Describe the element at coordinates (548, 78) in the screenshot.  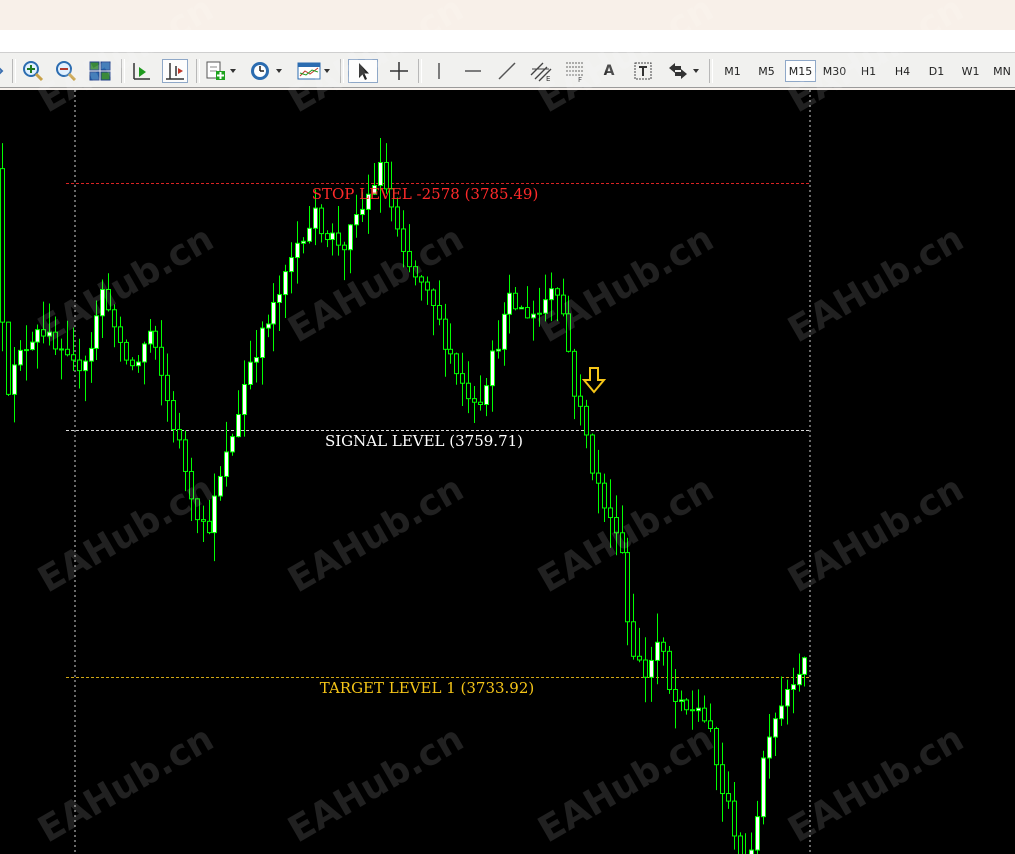
I see `svg-text: E` at that location.